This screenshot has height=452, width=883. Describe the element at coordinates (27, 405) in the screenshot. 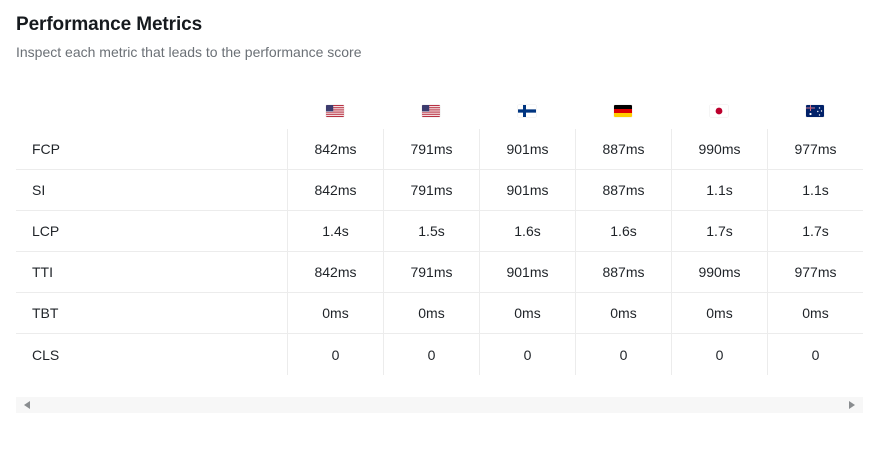

I see `scroll-left-arrow-icon` at that location.